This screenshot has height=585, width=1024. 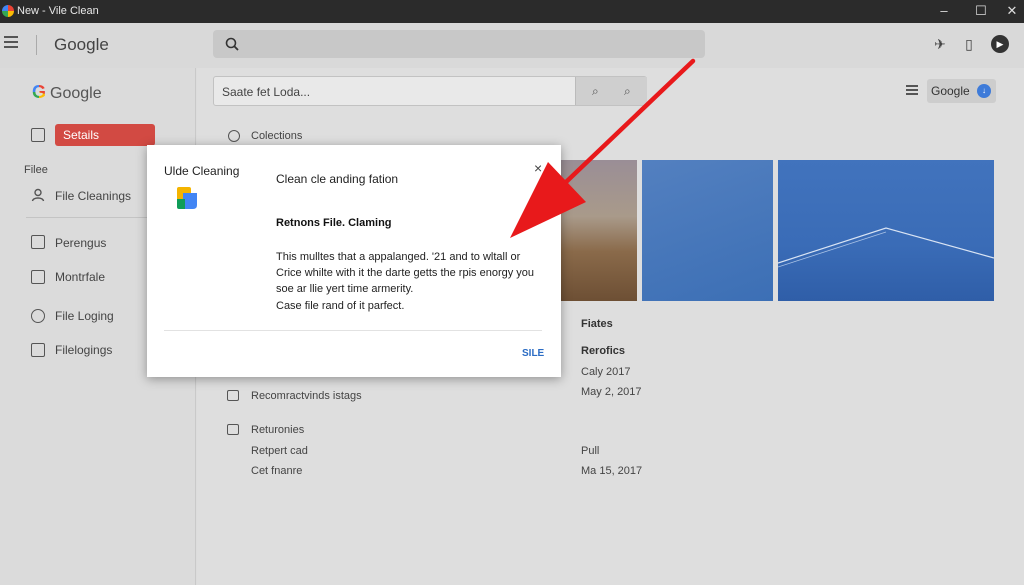 What do you see at coordinates (340, 306) in the screenshot?
I see `dialog-body-line: Case file rand of it parfect.` at bounding box center [340, 306].